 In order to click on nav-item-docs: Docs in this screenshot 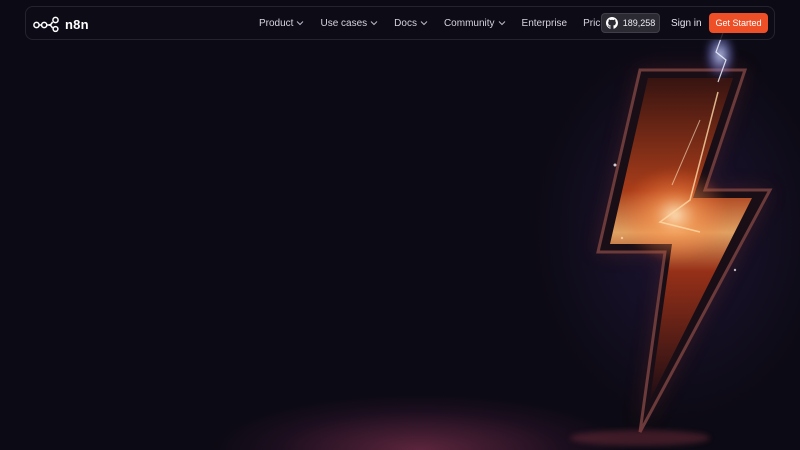, I will do `click(411, 23)`.